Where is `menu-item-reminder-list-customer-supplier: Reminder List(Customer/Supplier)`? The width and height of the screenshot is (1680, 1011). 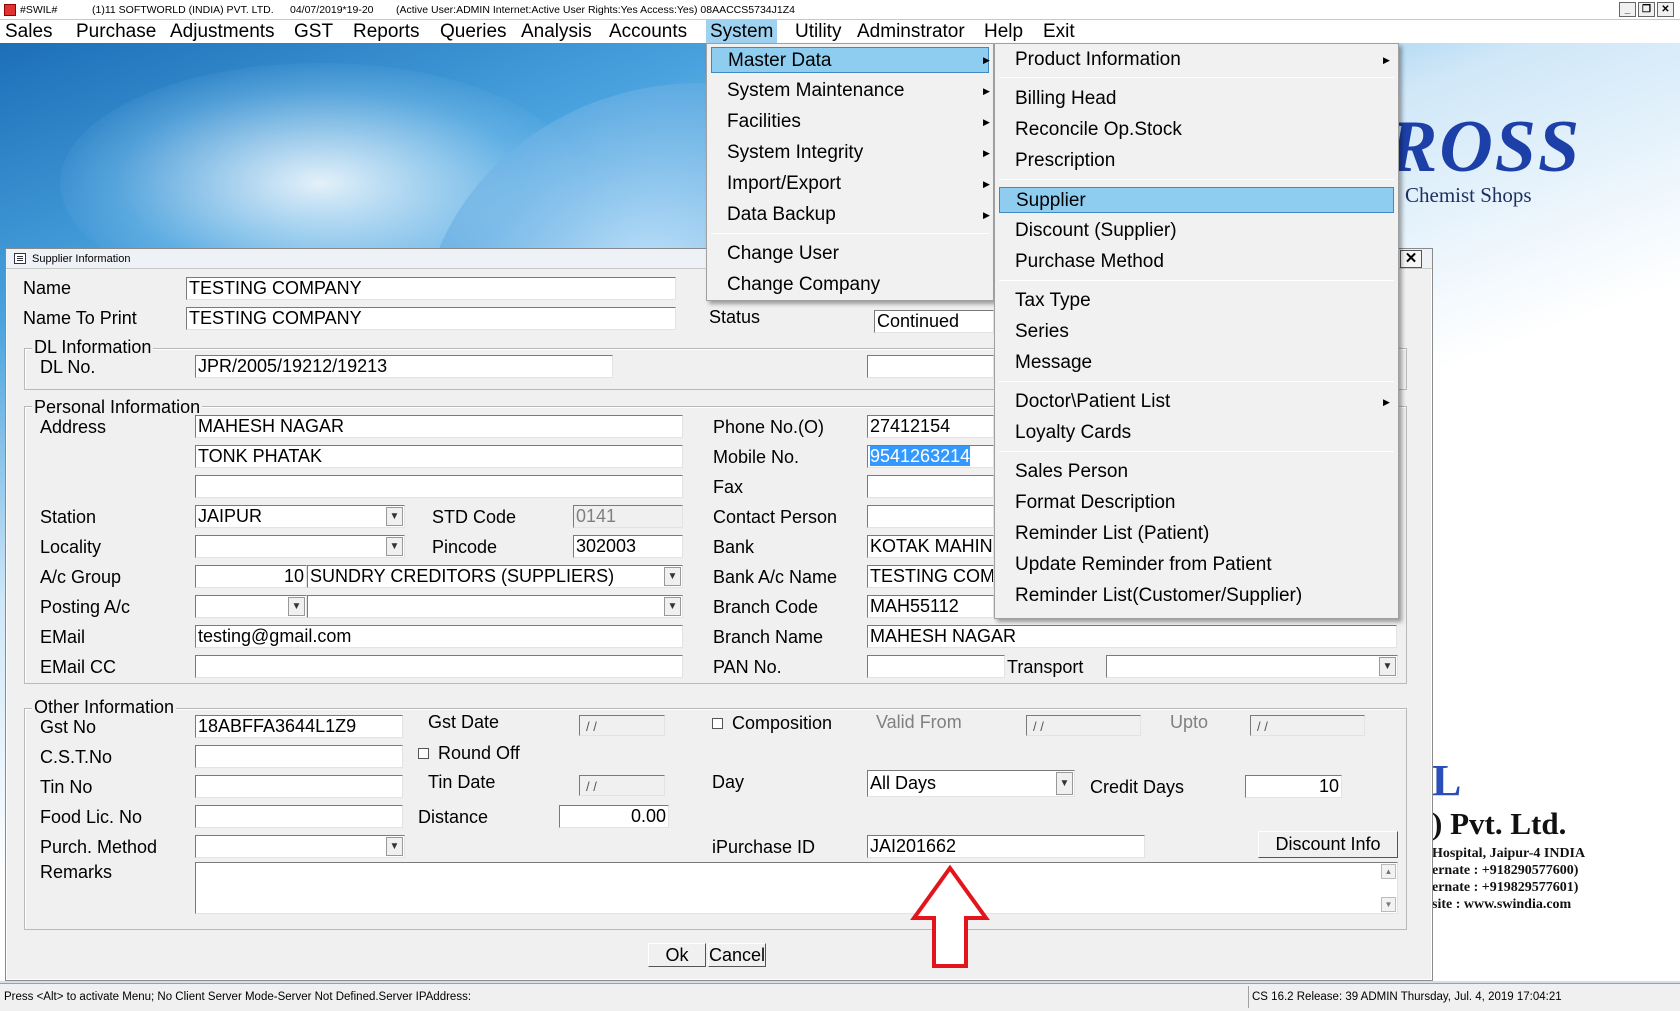 menu-item-reminder-list-customer-supplier: Reminder List(Customer/Supplier) is located at coordinates (1196, 596).